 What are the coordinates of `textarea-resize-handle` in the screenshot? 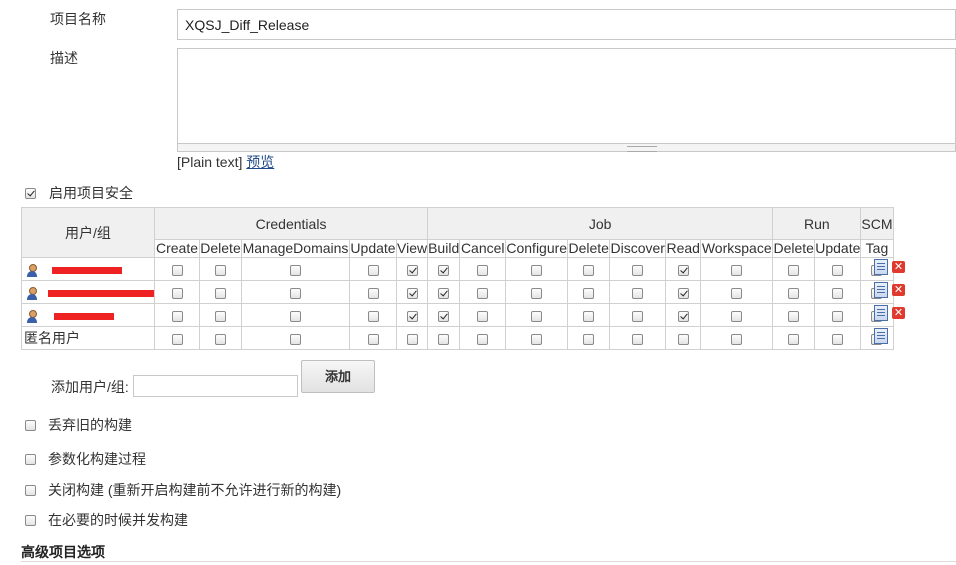 It's located at (566, 148).